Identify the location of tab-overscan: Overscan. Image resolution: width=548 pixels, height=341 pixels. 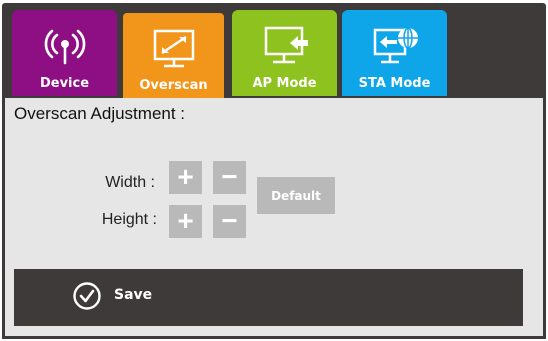
(173, 54).